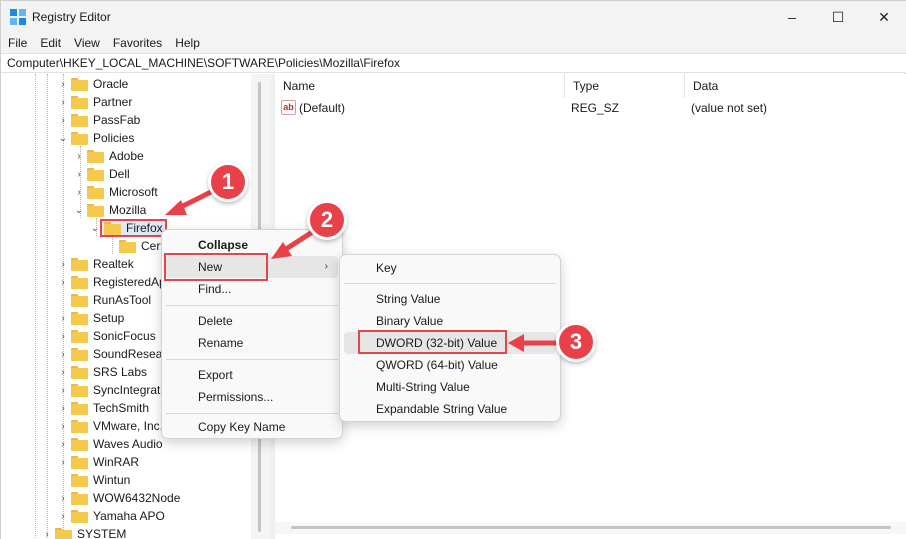 The width and height of the screenshot is (906, 539). What do you see at coordinates (134, 246) in the screenshot?
I see `tree-node: Cert` at bounding box center [134, 246].